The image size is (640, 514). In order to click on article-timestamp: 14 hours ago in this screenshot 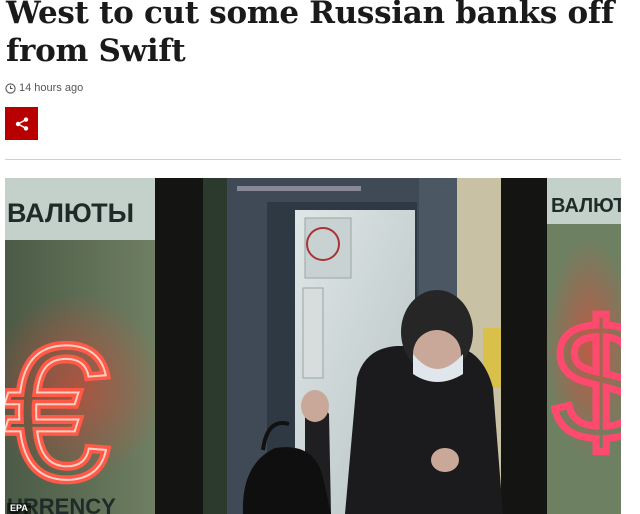, I will do `click(44, 88)`.